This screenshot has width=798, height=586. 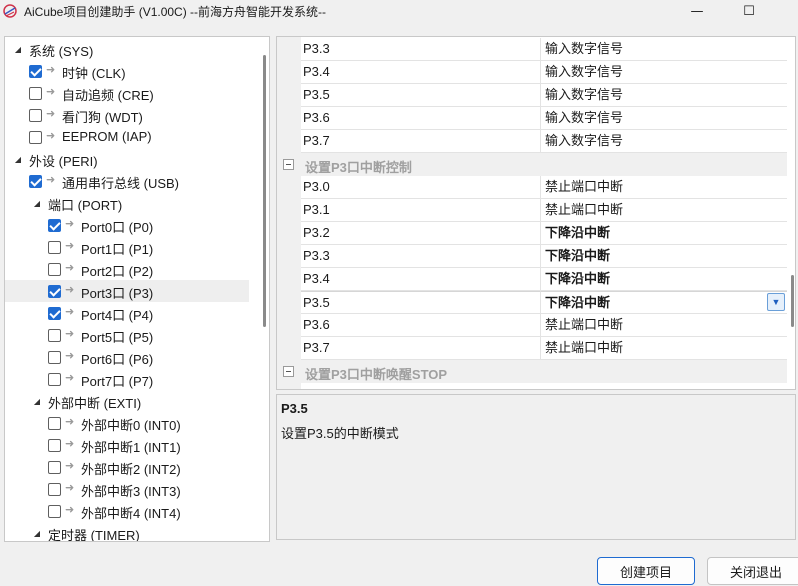 I want to click on tree-item-label: 外设 (PERI), so click(x=63, y=161).